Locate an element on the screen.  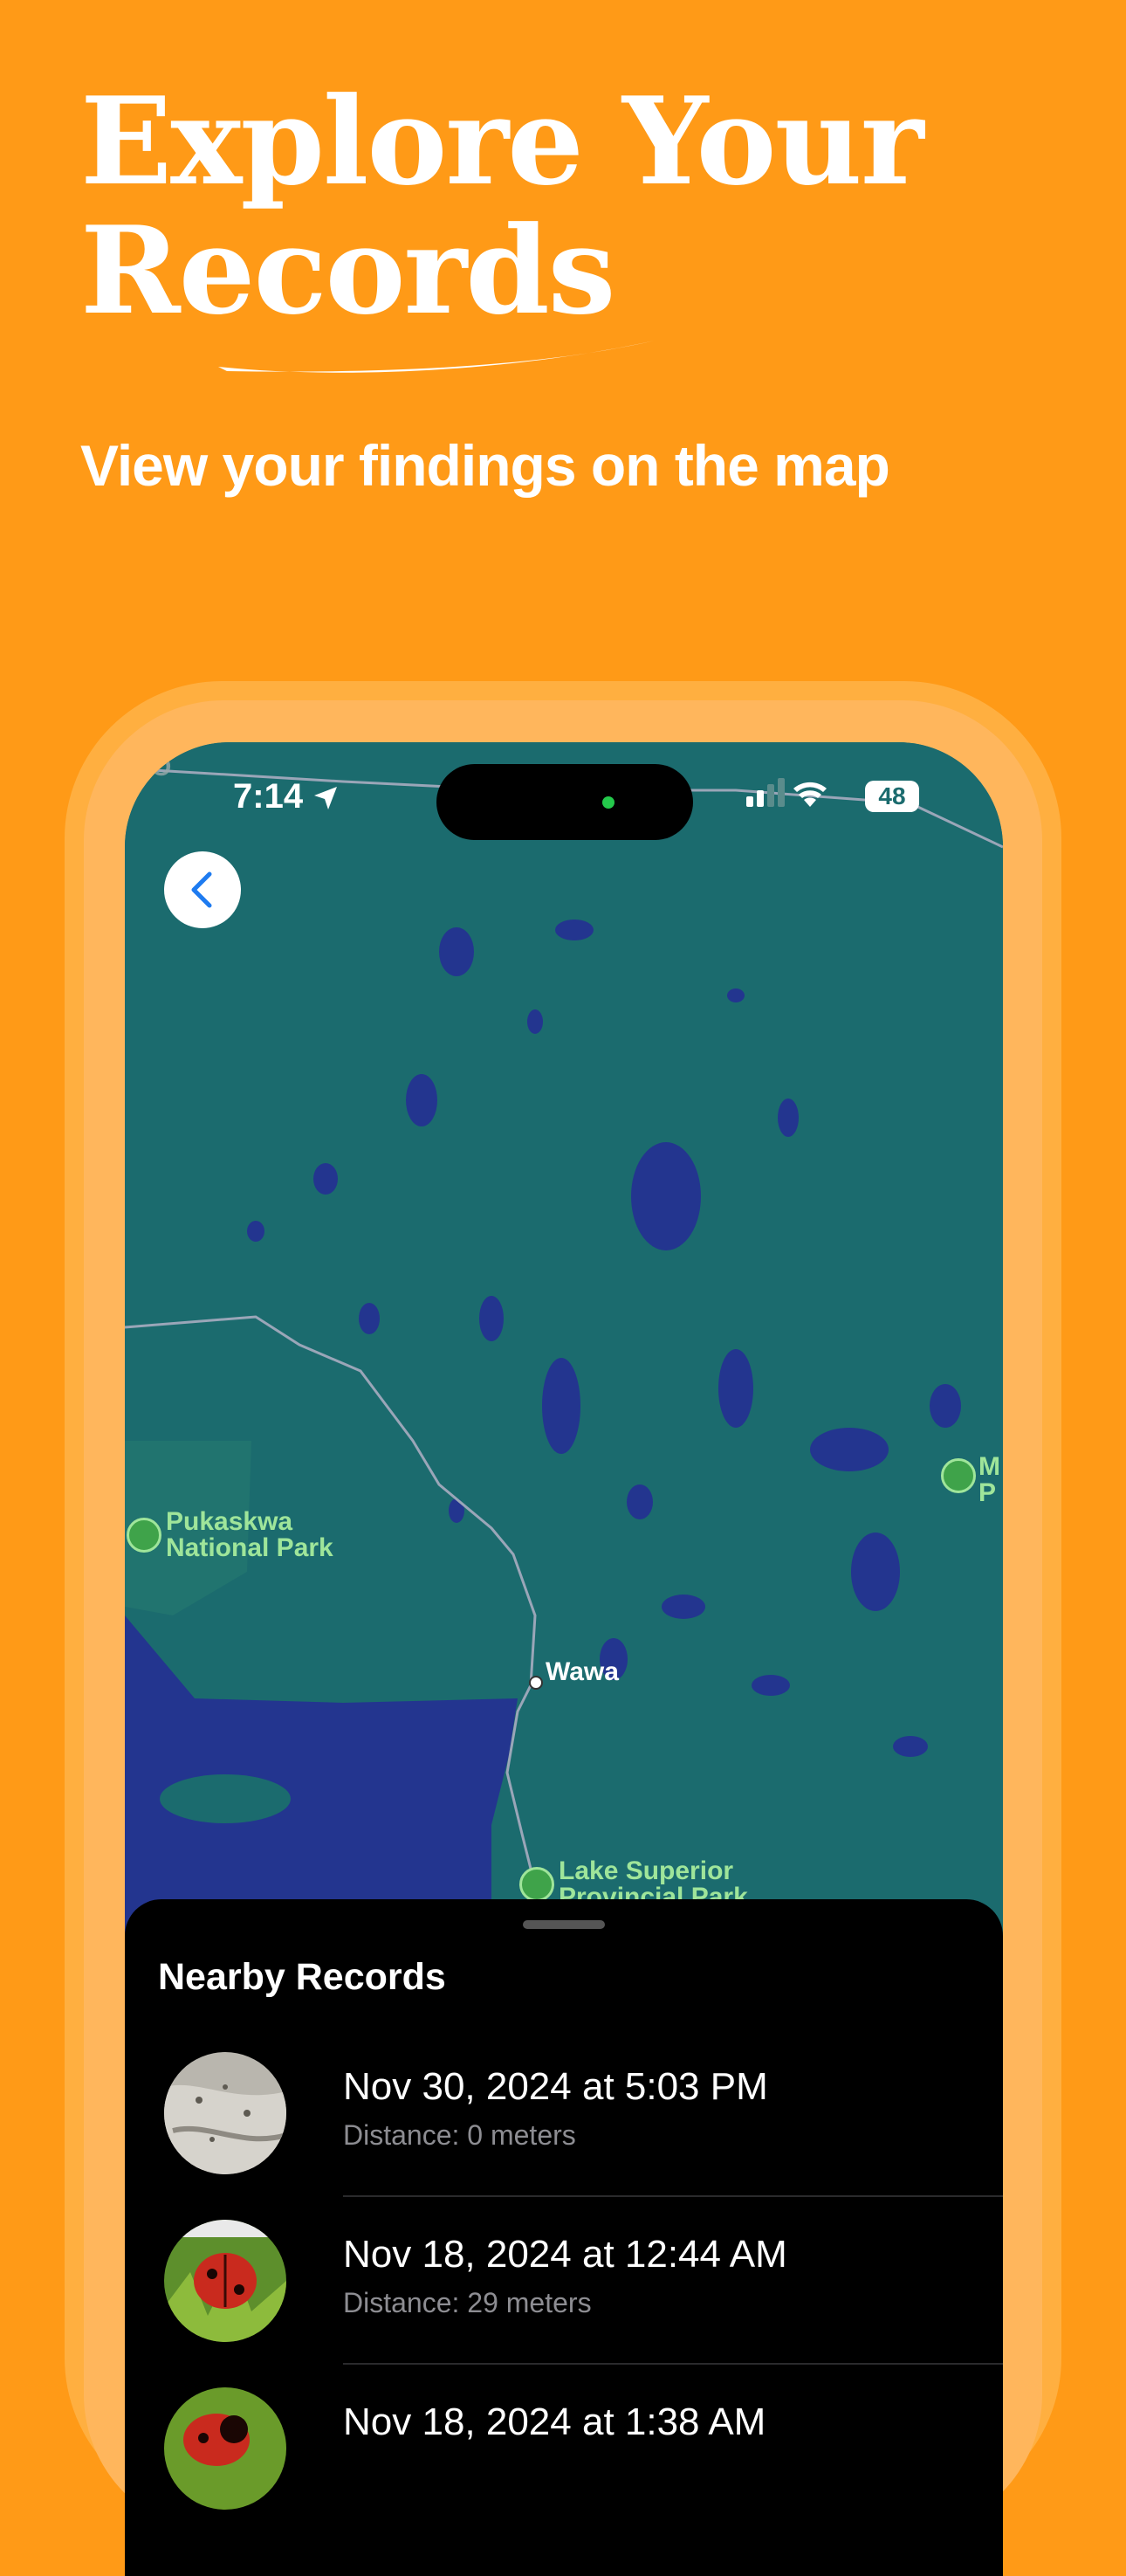
chevron-left-icon is located at coordinates (201, 889).